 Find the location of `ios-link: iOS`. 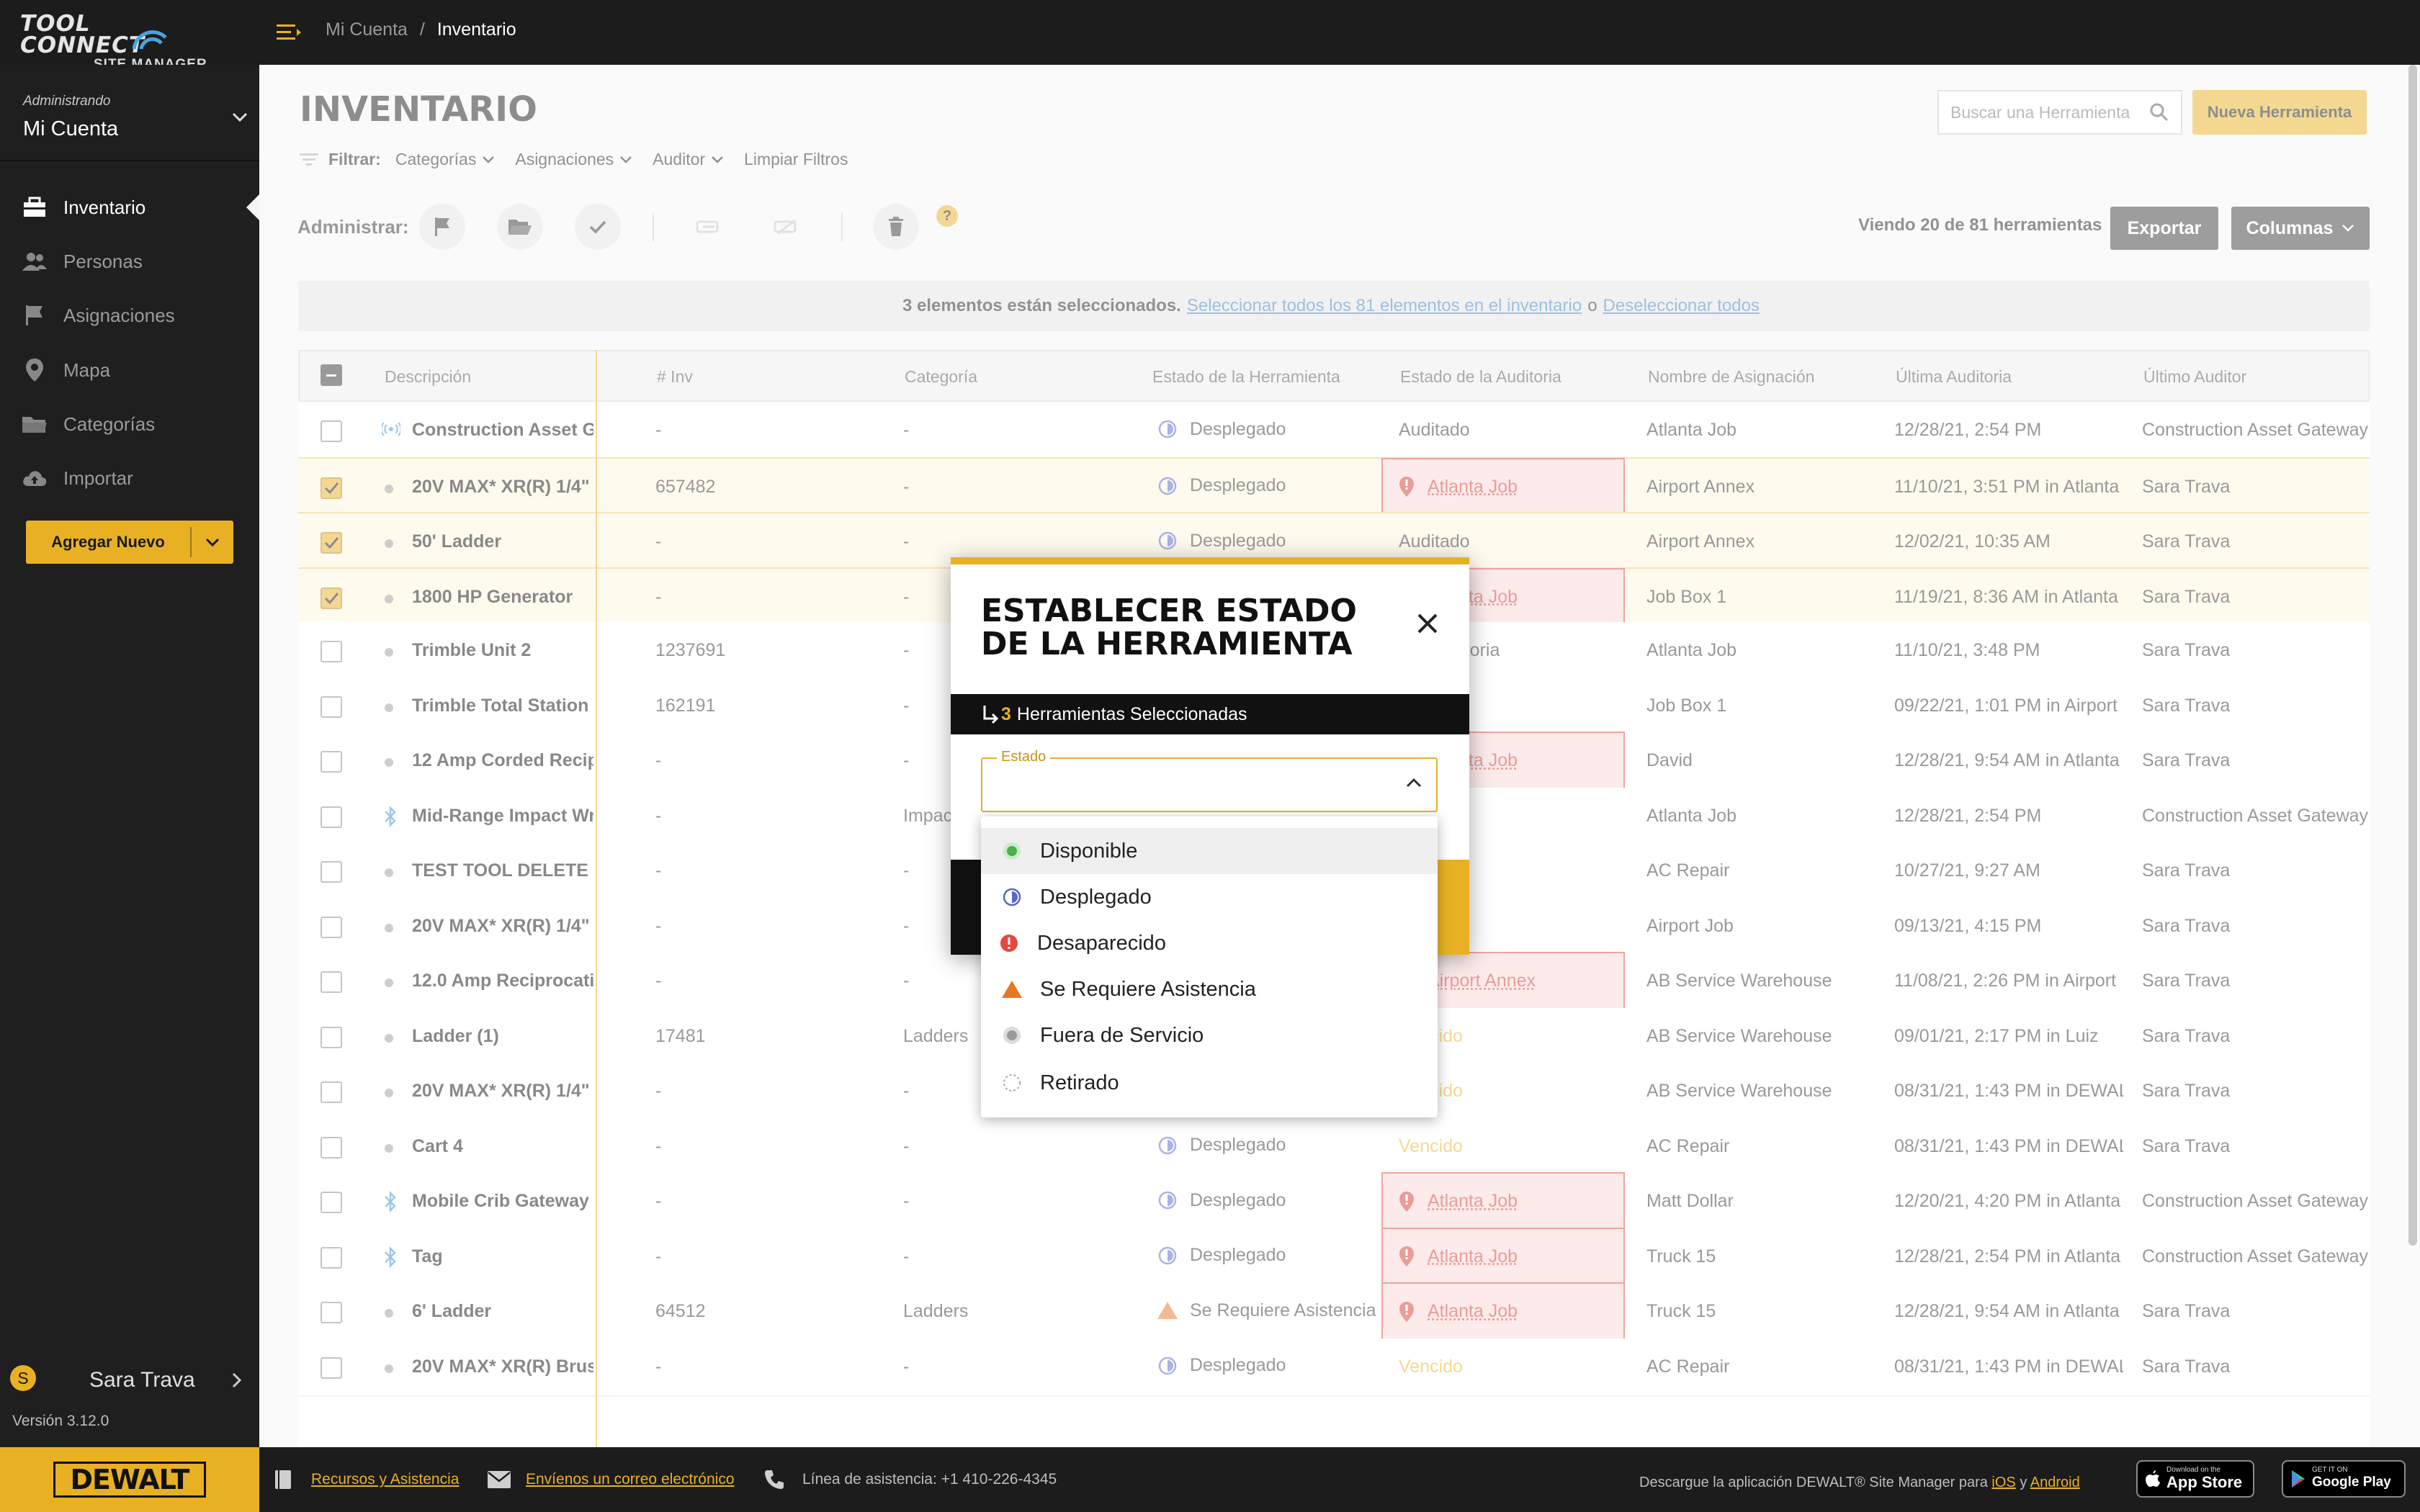

ios-link: iOS is located at coordinates (2003, 1482).